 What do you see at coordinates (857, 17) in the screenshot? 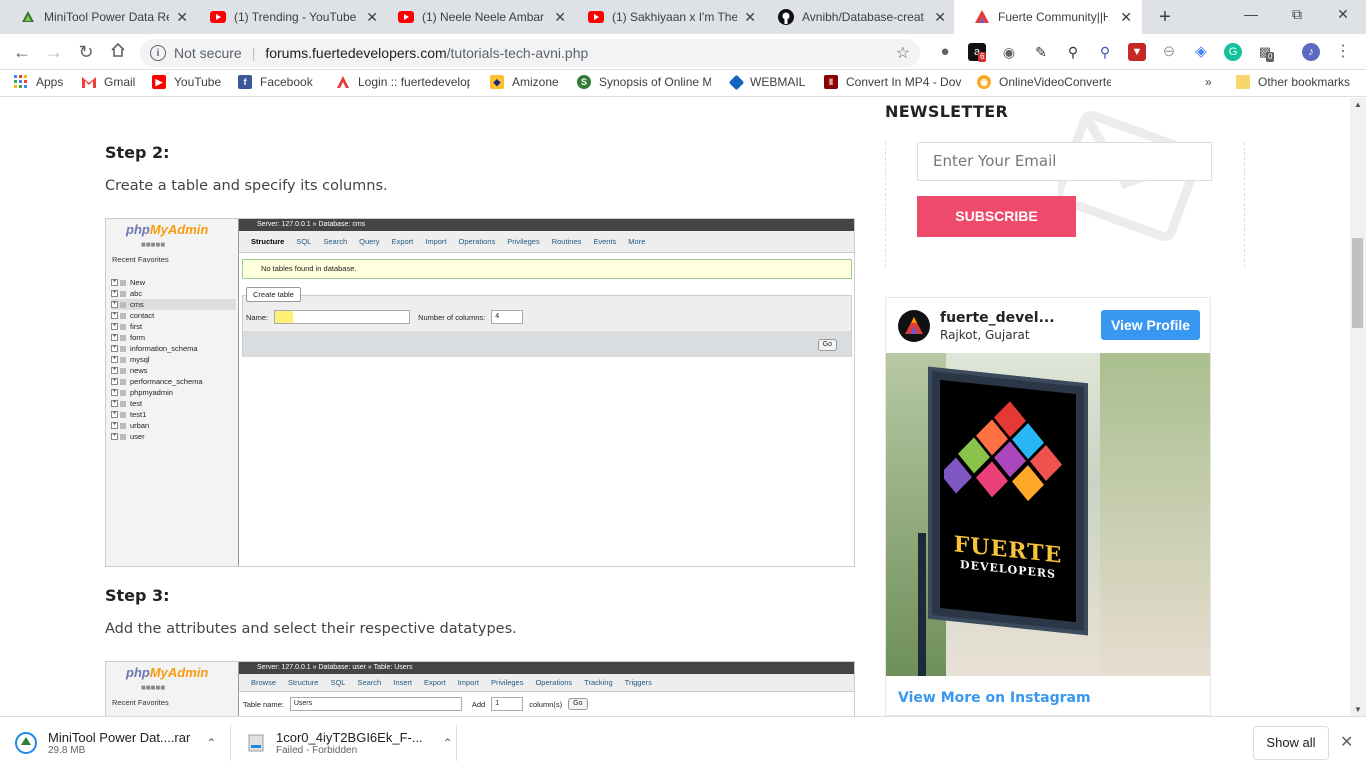
I see `tab-github: Avnibh/Database-creat ✕` at bounding box center [857, 17].